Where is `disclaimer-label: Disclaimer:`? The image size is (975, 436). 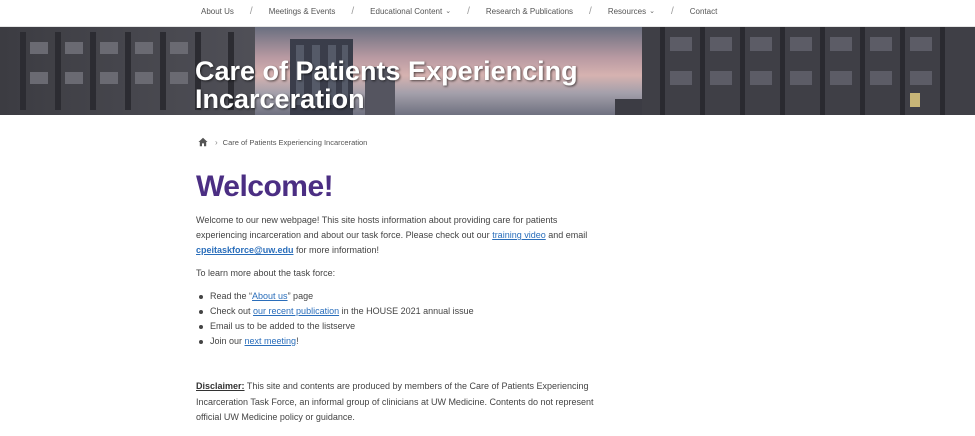 disclaimer-label: Disclaimer: is located at coordinates (220, 386).